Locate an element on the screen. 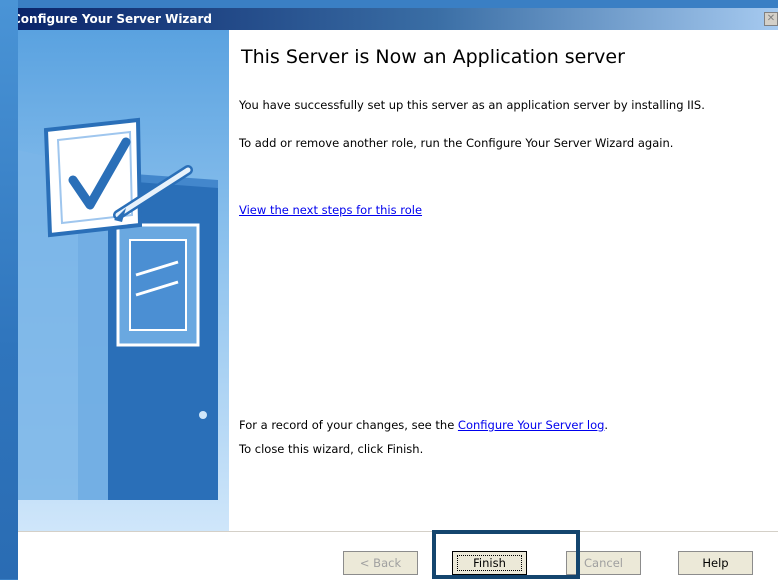 Image resolution: width=778 pixels, height=580 pixels. button-bar: < Back Finish Cancel Help is located at coordinates (398, 555).